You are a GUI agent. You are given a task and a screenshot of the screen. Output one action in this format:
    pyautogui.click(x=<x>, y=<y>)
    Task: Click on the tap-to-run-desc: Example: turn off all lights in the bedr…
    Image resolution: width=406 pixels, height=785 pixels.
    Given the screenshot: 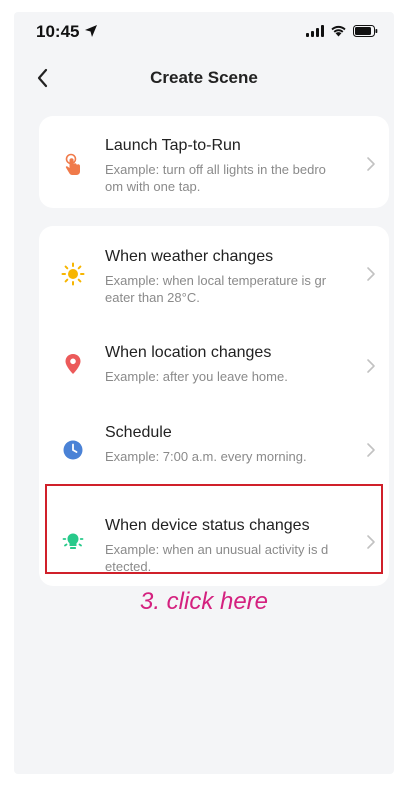 What is the action you would take?
    pyautogui.click(x=215, y=178)
    